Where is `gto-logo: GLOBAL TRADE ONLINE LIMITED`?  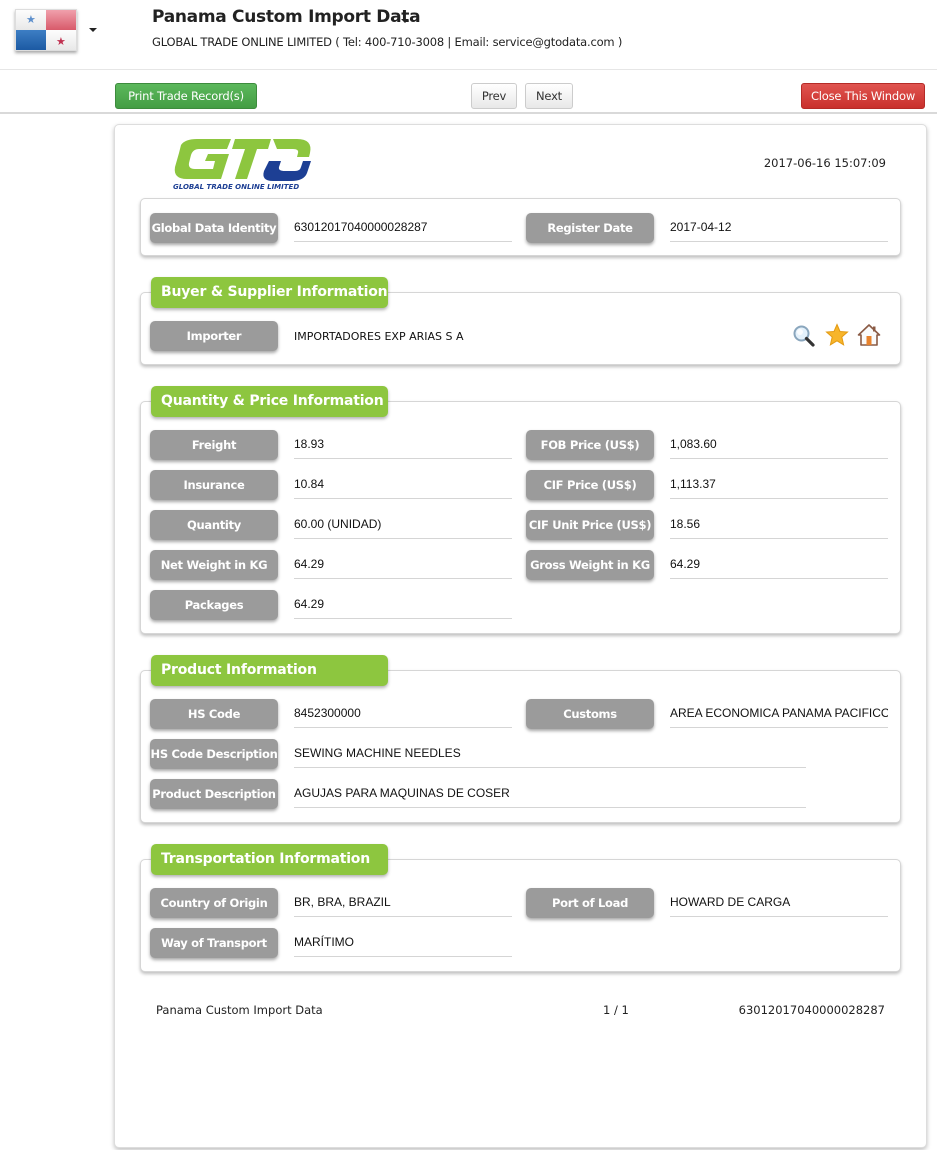
gto-logo: GLOBAL TRADE ONLINE LIMITED is located at coordinates (243, 165).